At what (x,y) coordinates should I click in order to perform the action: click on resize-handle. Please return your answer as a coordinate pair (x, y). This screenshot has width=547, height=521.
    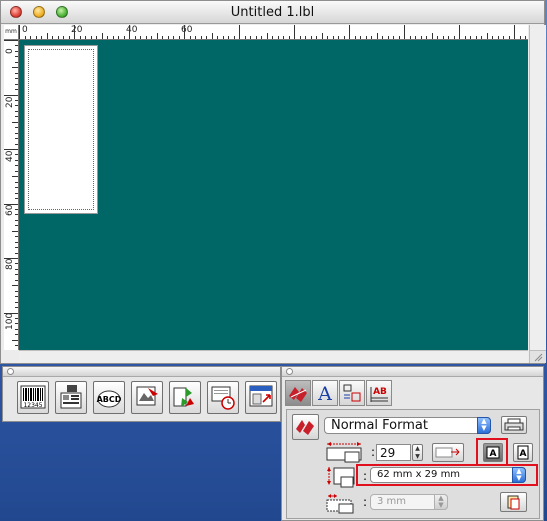
    Looking at the image, I should click on (537, 356).